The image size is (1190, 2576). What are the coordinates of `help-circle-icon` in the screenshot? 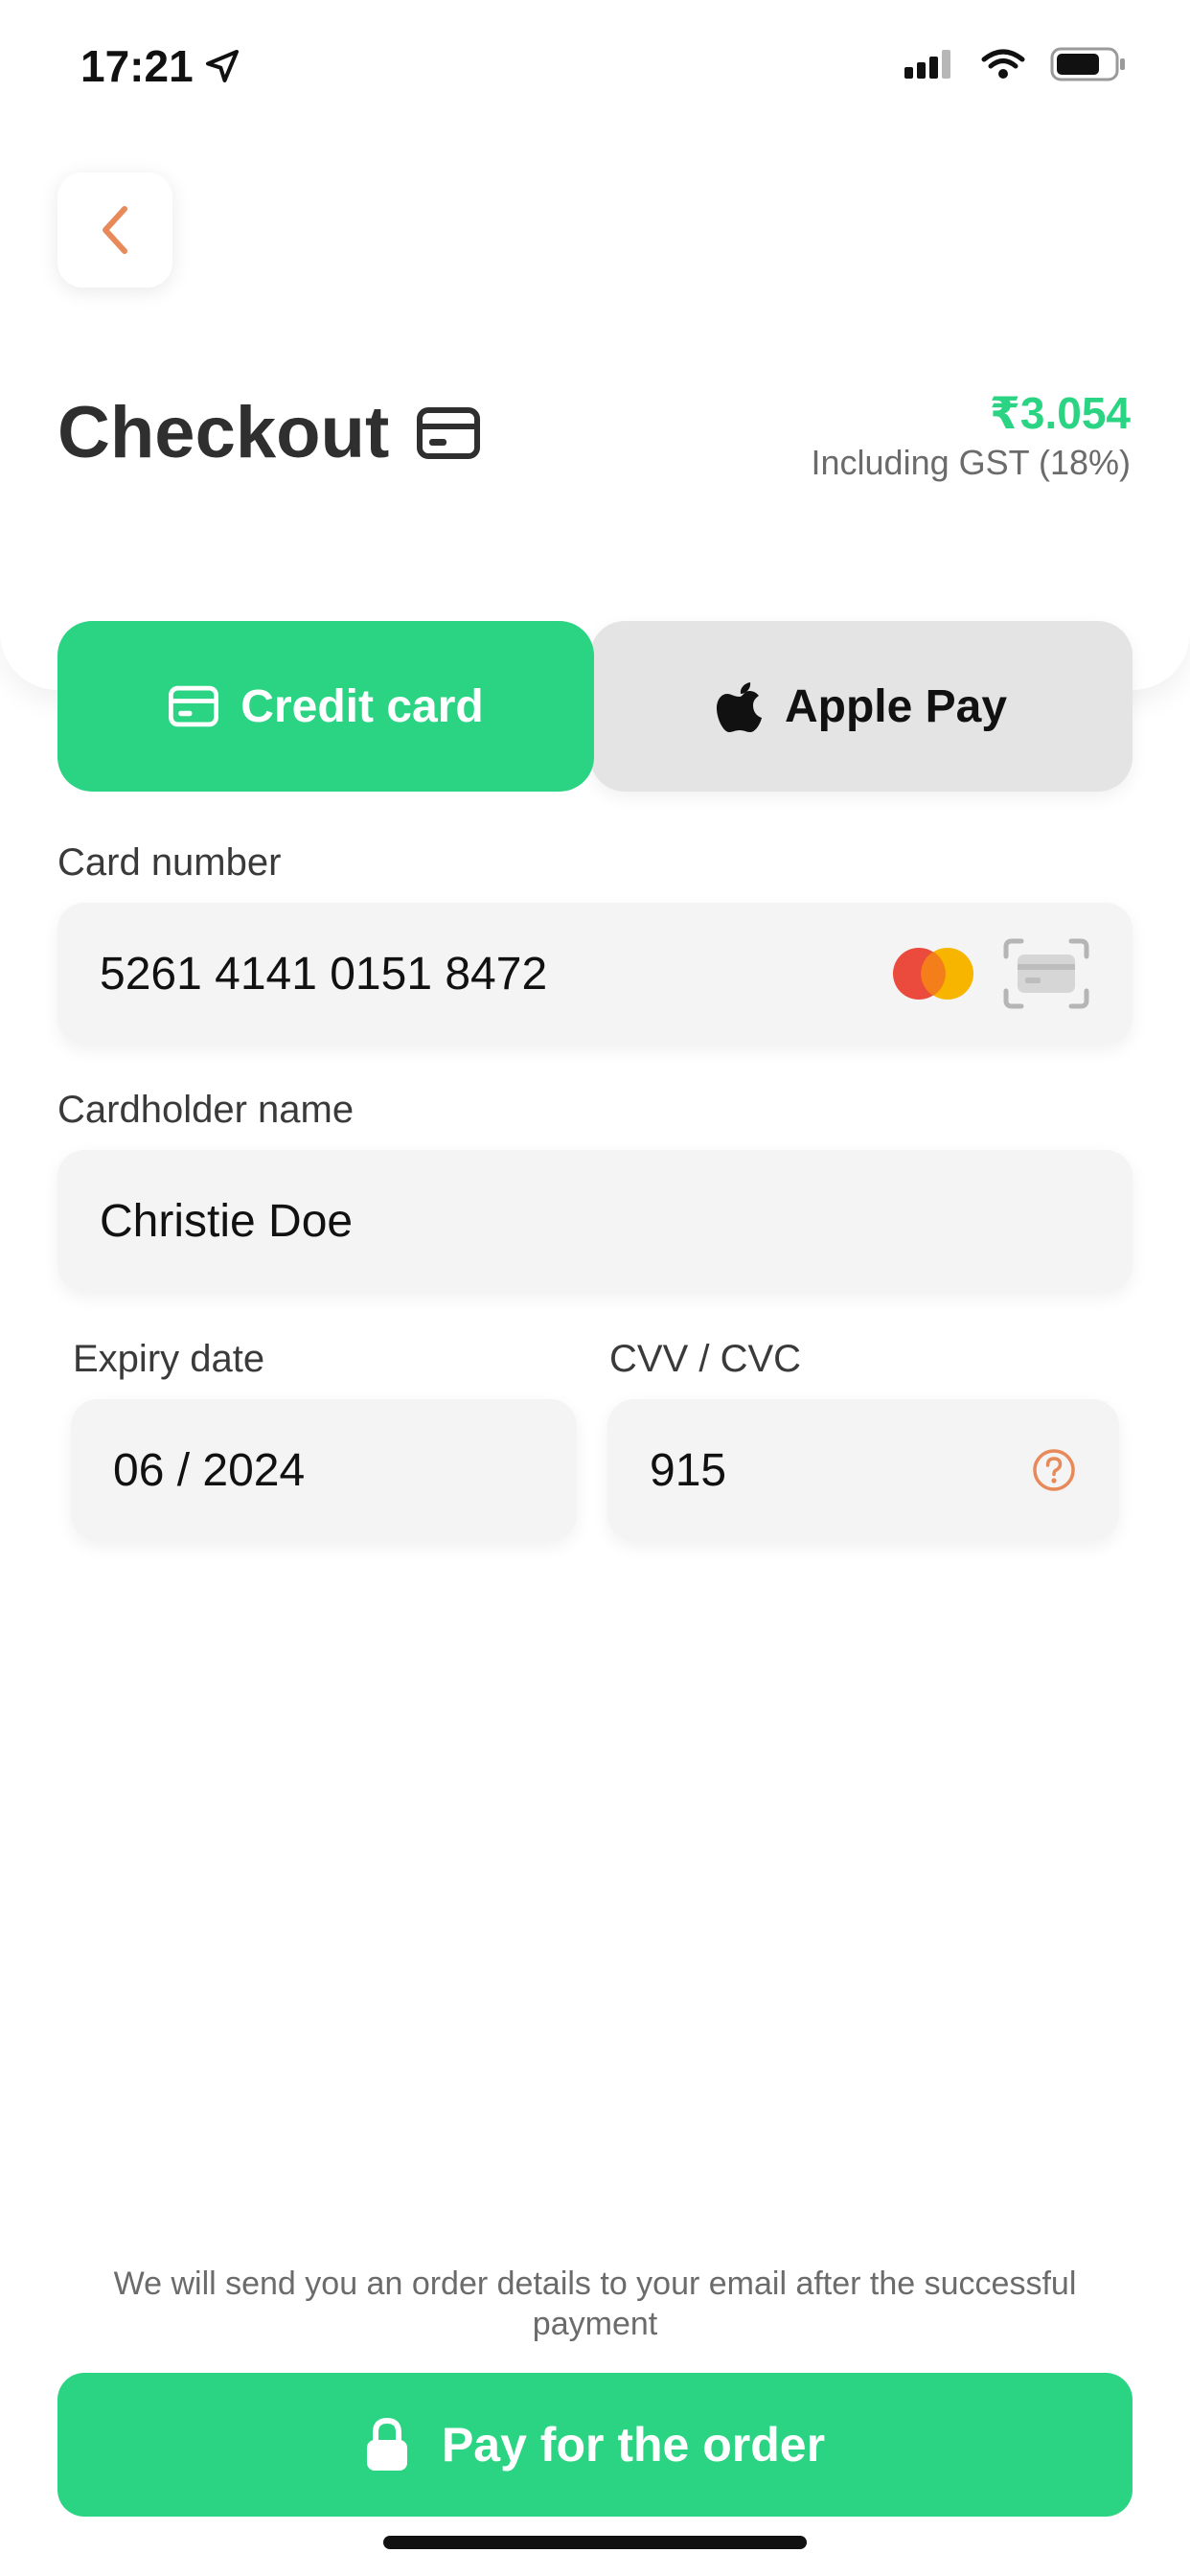 It's located at (1054, 1470).